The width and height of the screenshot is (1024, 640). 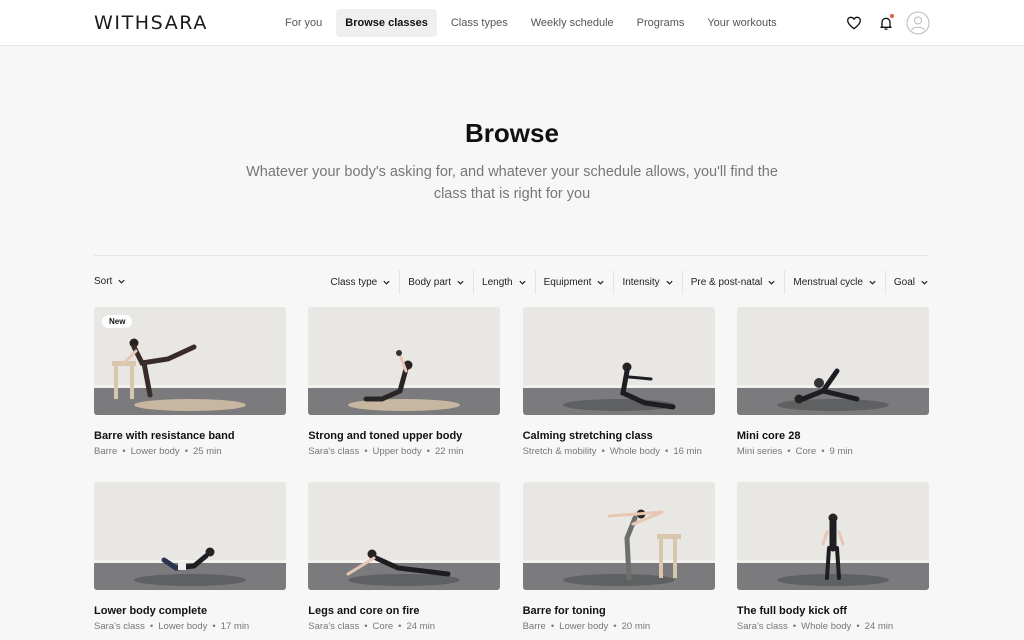 What do you see at coordinates (364, 611) in the screenshot?
I see `class-title: Legs and core on fire` at bounding box center [364, 611].